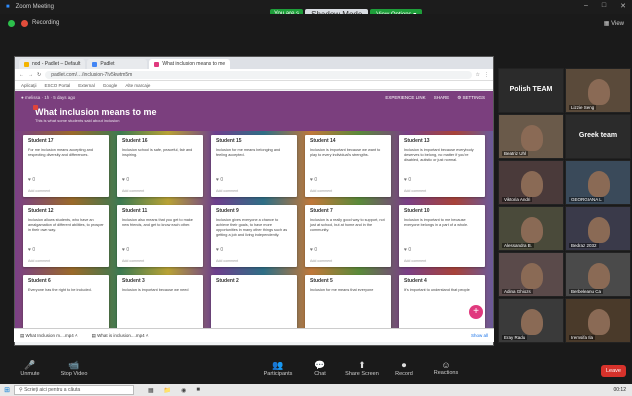 The image size is (632, 396). I want to click on bookmark-item: ESCO Portal, so click(58, 85).